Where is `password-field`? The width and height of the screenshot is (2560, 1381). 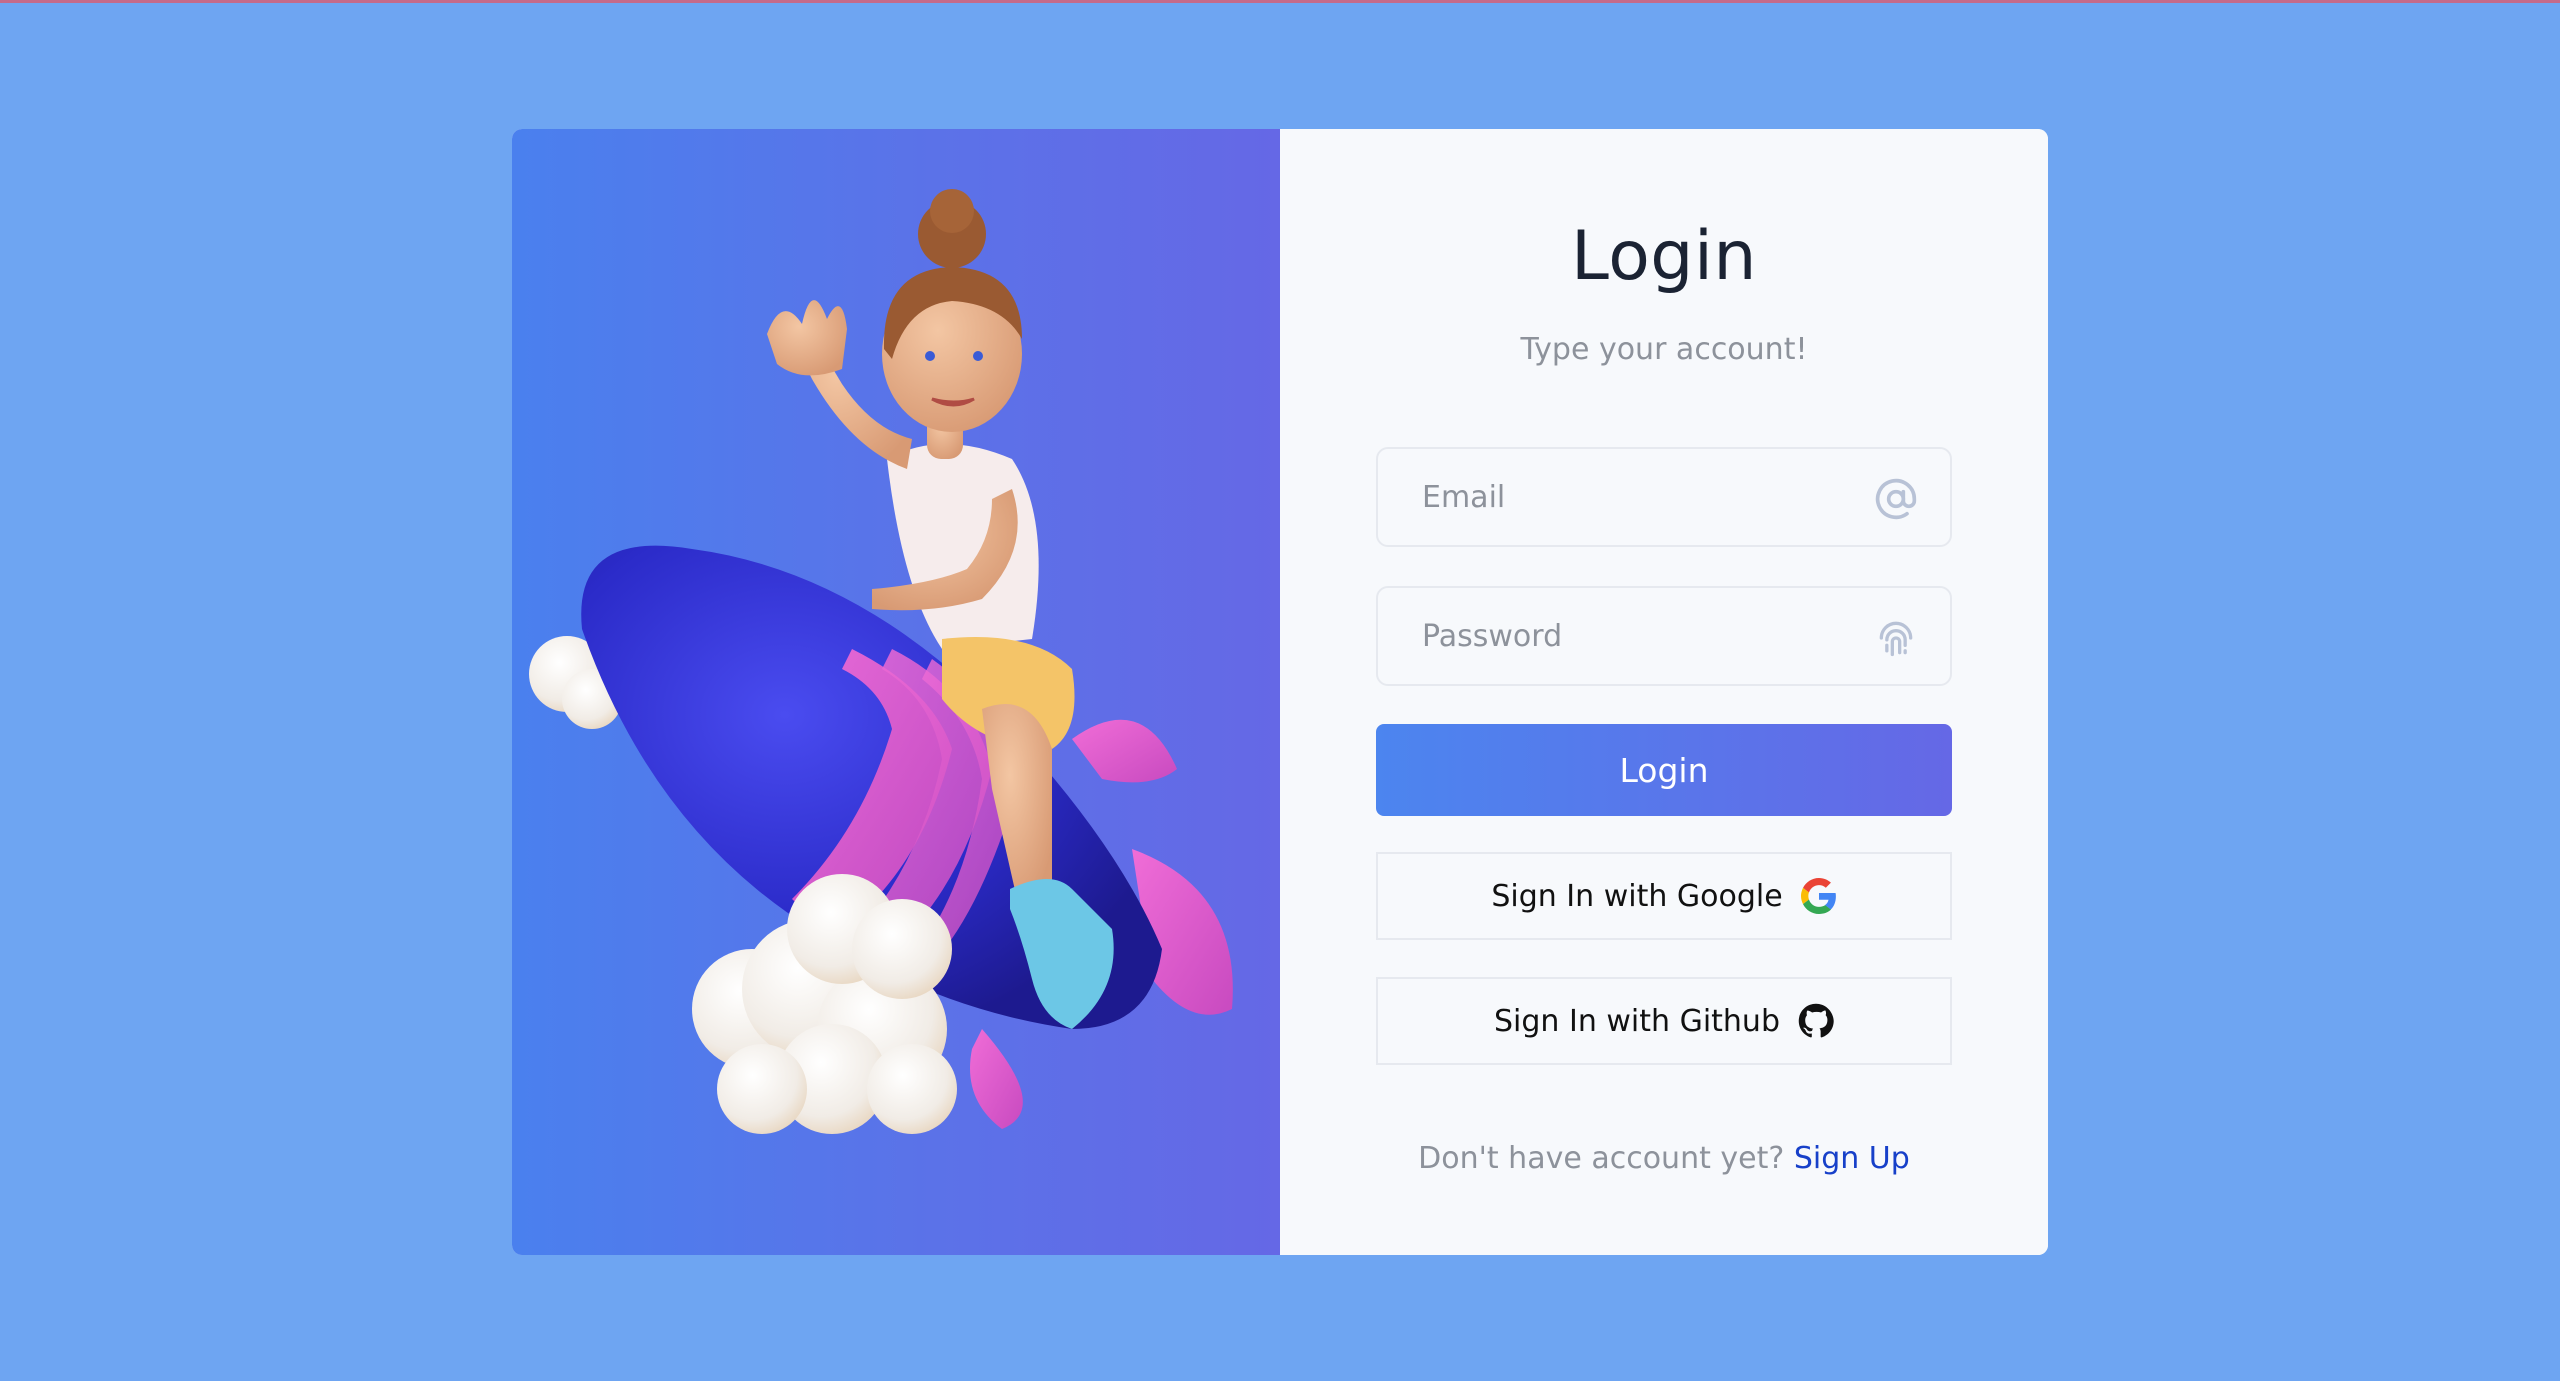
password-field is located at coordinates (1664, 636).